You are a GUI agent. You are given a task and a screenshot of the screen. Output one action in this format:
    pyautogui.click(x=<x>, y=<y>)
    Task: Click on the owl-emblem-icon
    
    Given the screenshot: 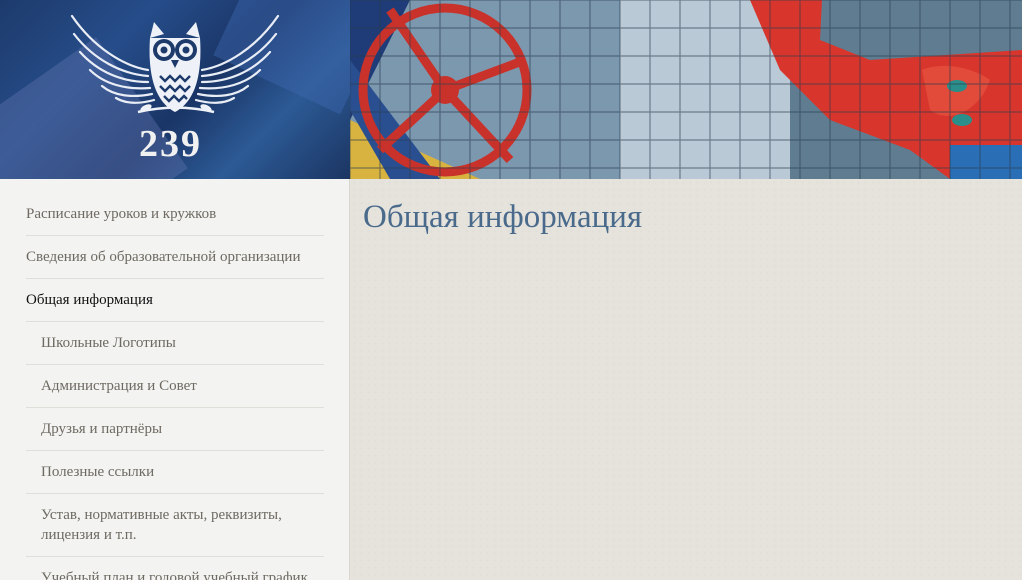 What is the action you would take?
    pyautogui.click(x=175, y=64)
    